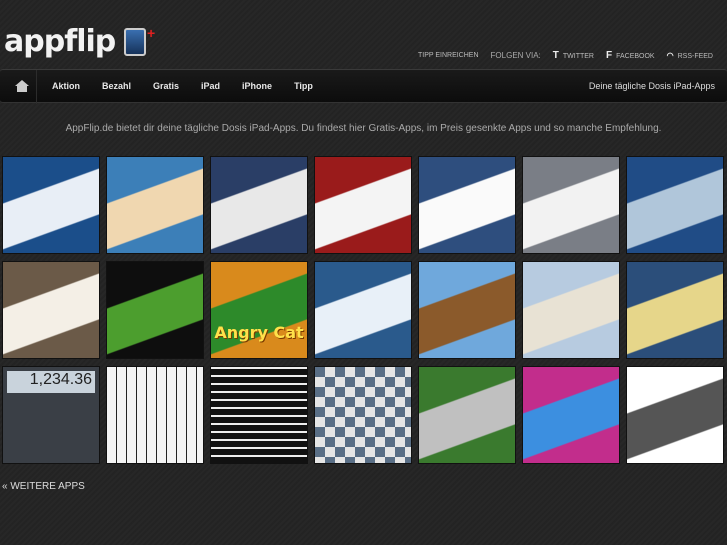 Image resolution: width=727 pixels, height=545 pixels. Describe the element at coordinates (690, 55) in the screenshot. I see `rss-link: ◠ RSS-FEED` at that location.